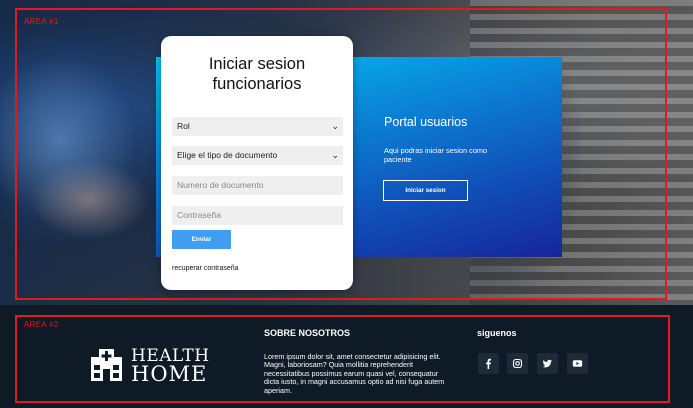 The width and height of the screenshot is (693, 408). Describe the element at coordinates (425, 190) in the screenshot. I see `portal-login-button: Iniciar sesion` at that location.